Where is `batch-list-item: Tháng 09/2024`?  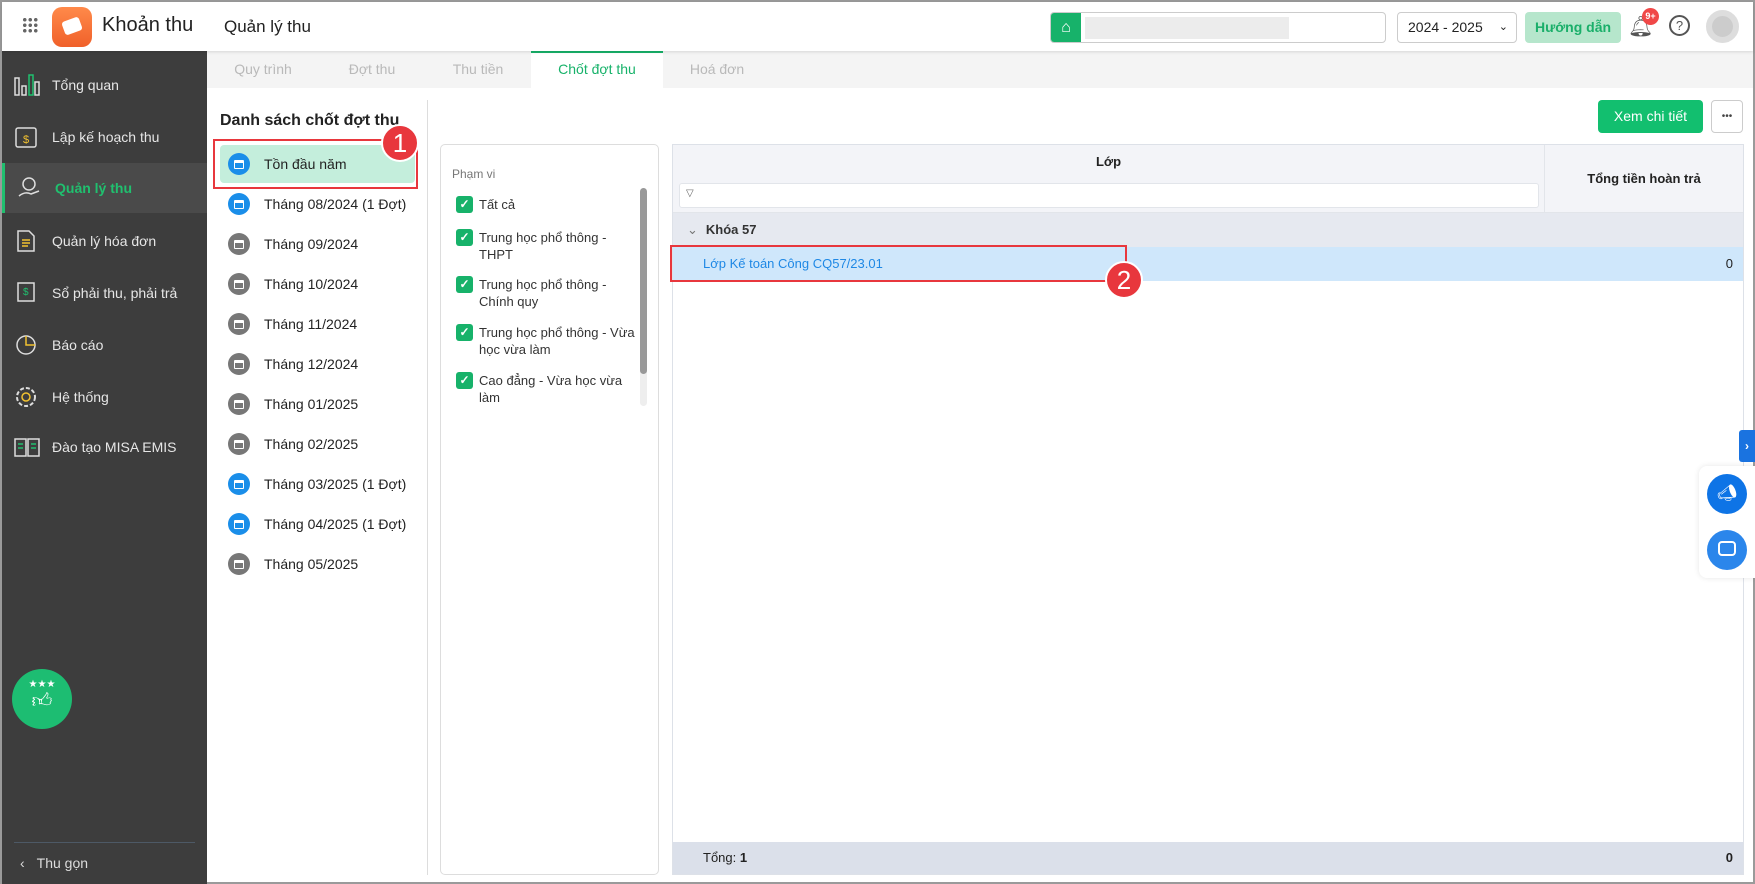 batch-list-item: Tháng 09/2024 is located at coordinates (317, 244).